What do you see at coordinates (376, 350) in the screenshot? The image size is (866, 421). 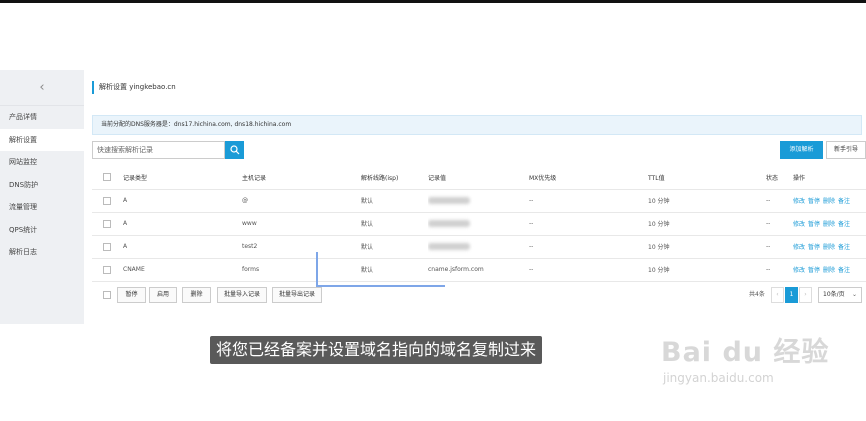 I see `video-subtitle: 将您已经备案并设置域名指向的域名复制过来` at bounding box center [376, 350].